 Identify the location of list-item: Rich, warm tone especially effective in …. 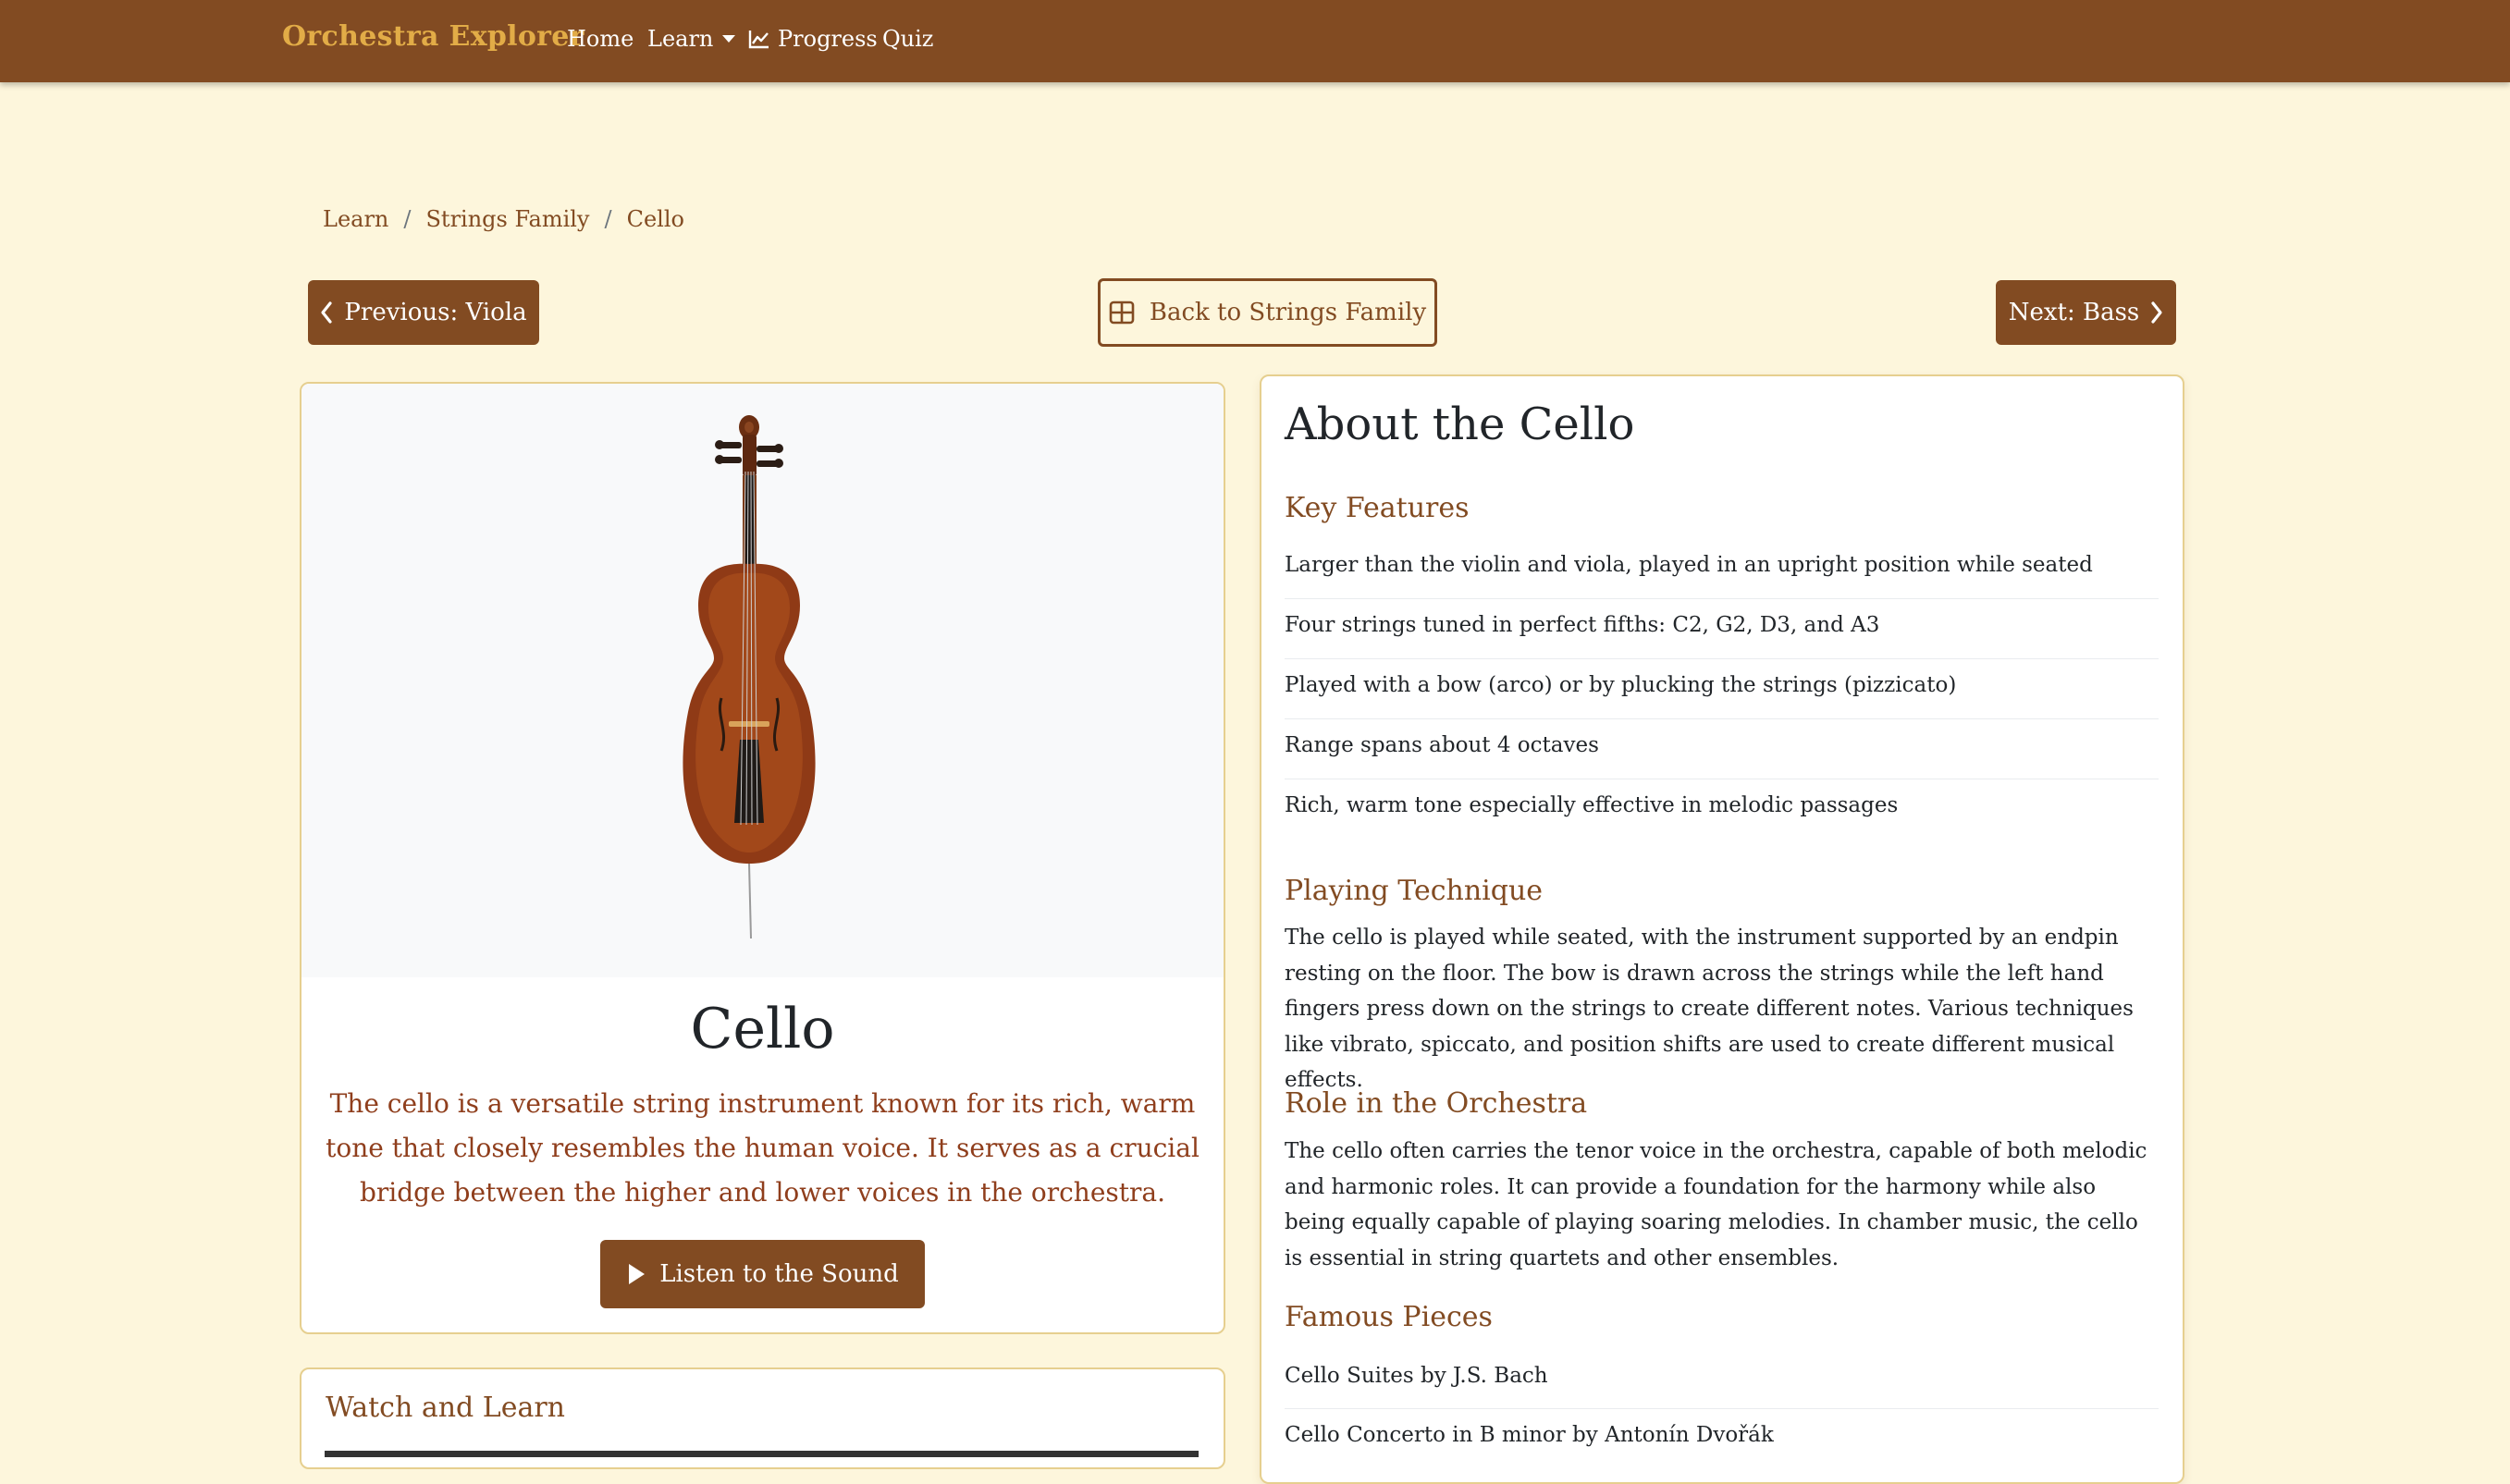
(1592, 805).